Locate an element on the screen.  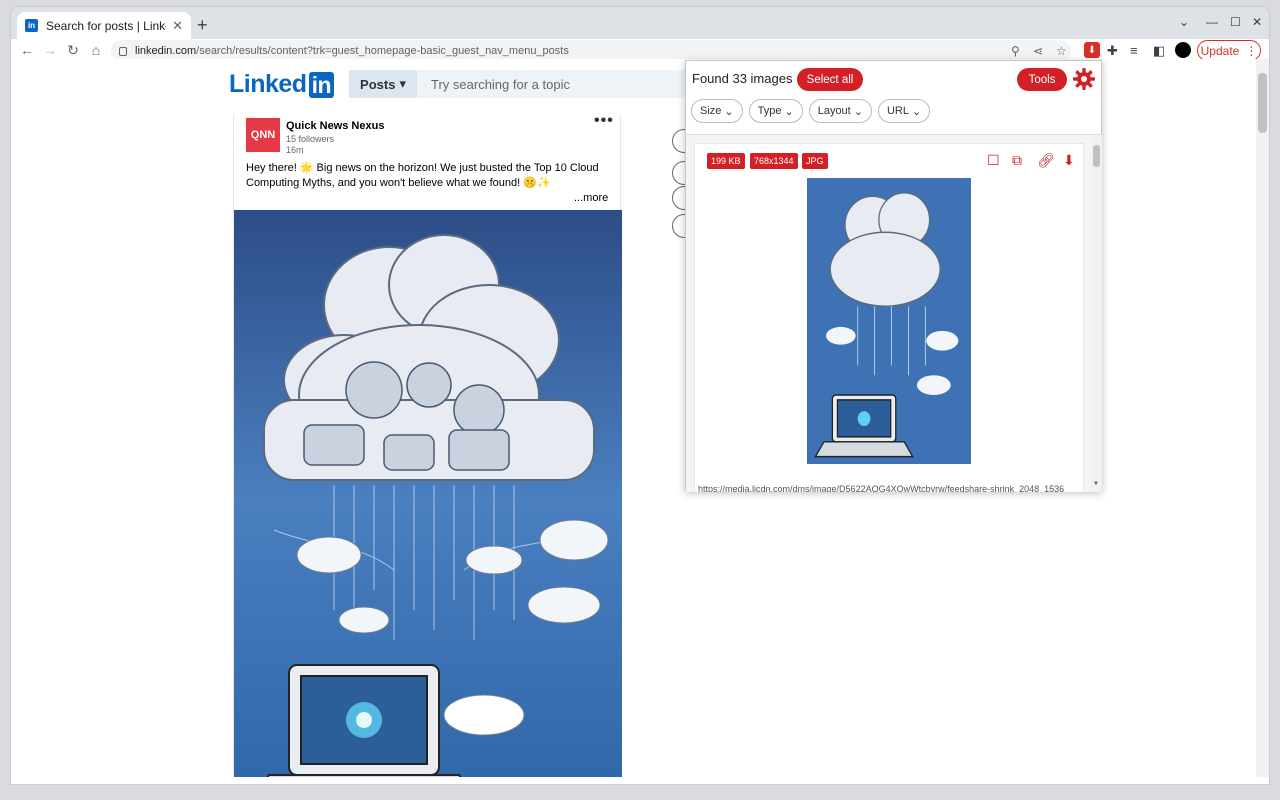
scroll-down-arrow-icon: ▼ is located at coordinates (1096, 484).